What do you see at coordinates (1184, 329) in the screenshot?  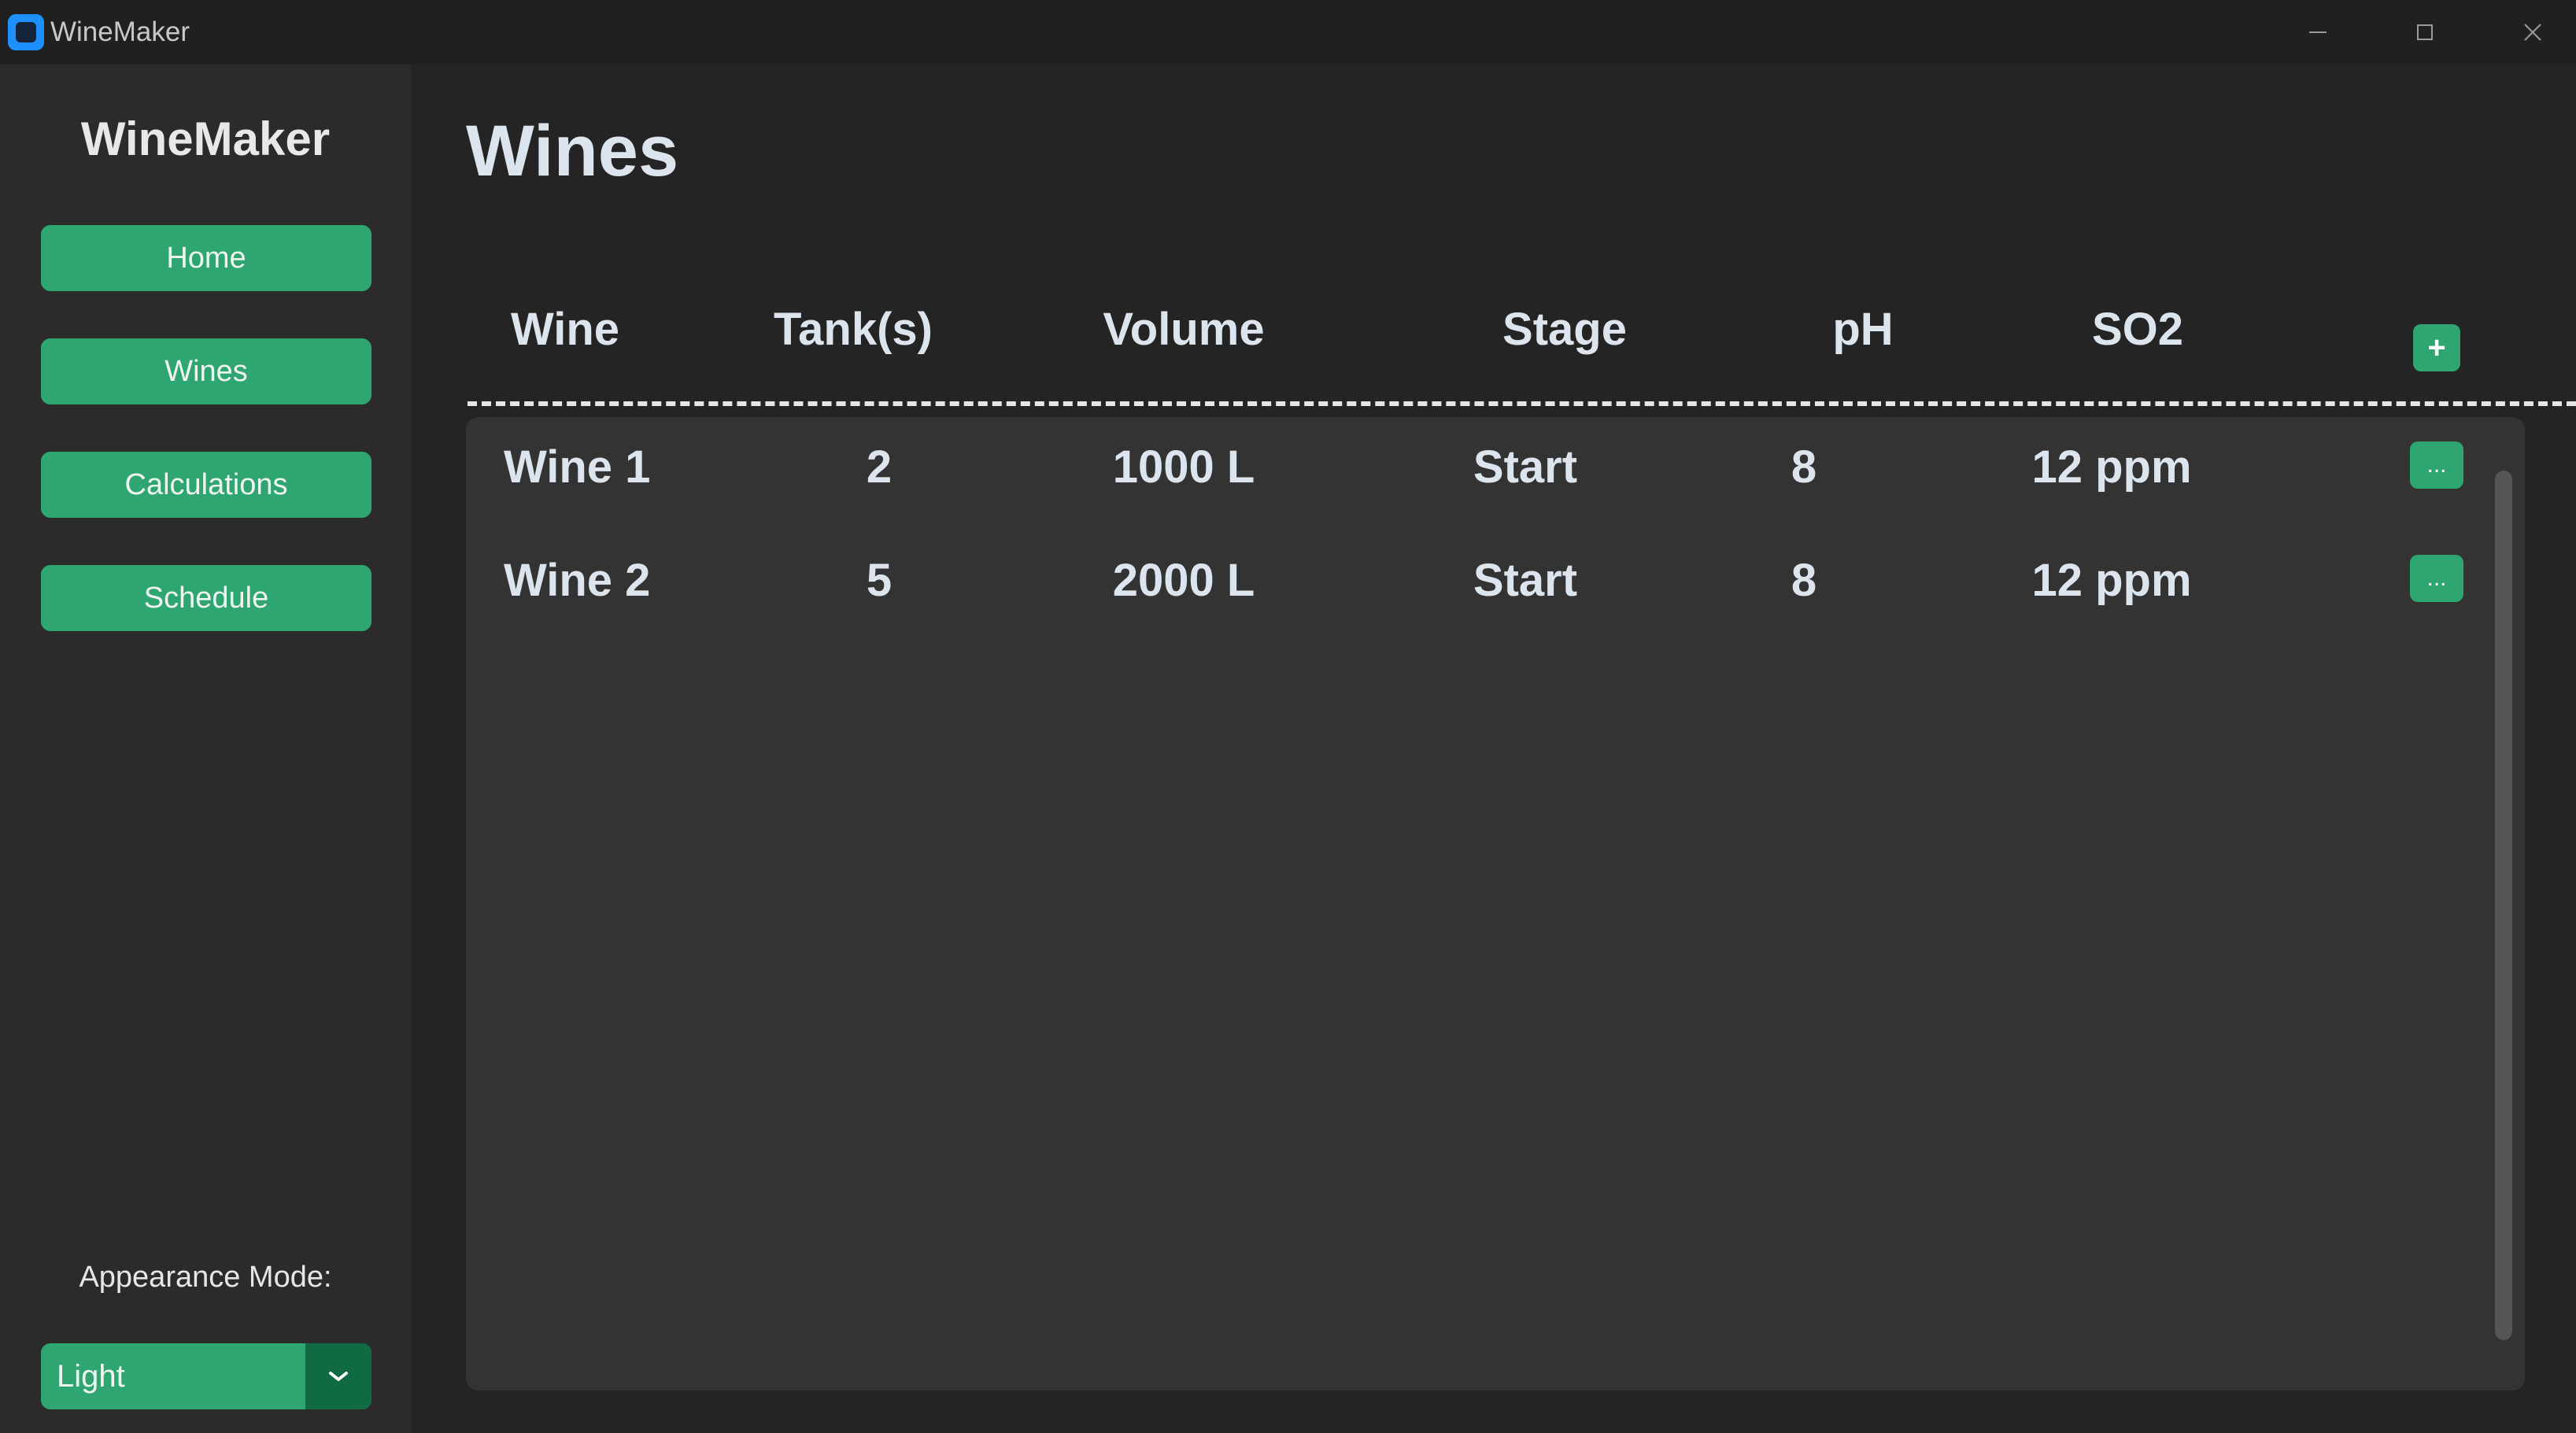 I see `column-header-volume: Volume` at bounding box center [1184, 329].